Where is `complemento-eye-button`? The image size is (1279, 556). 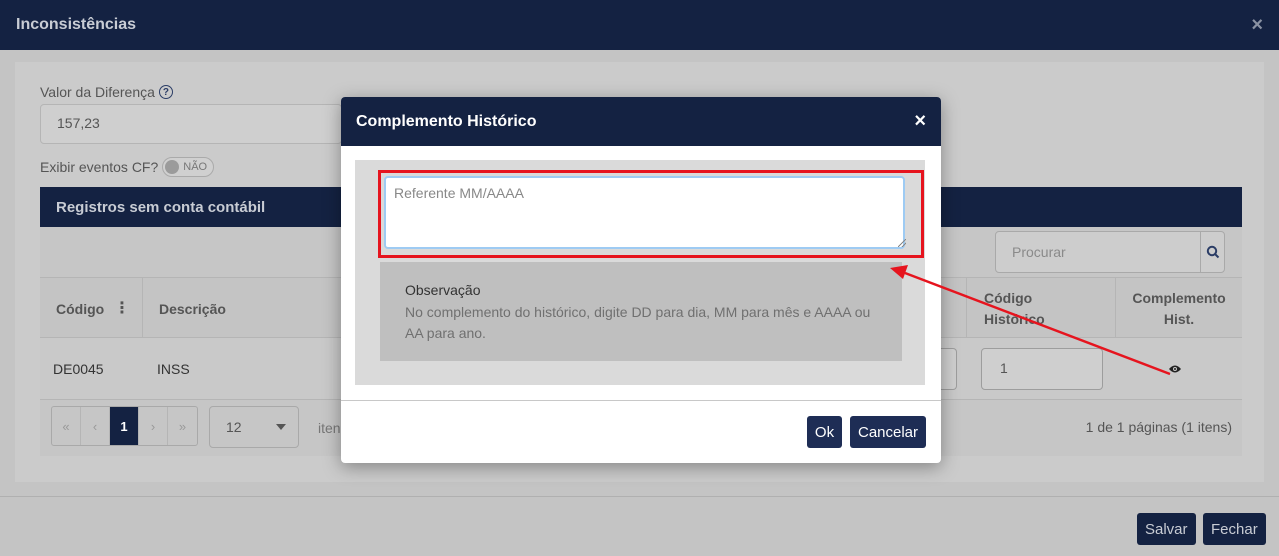
complemento-eye-button is located at coordinates (1175, 369).